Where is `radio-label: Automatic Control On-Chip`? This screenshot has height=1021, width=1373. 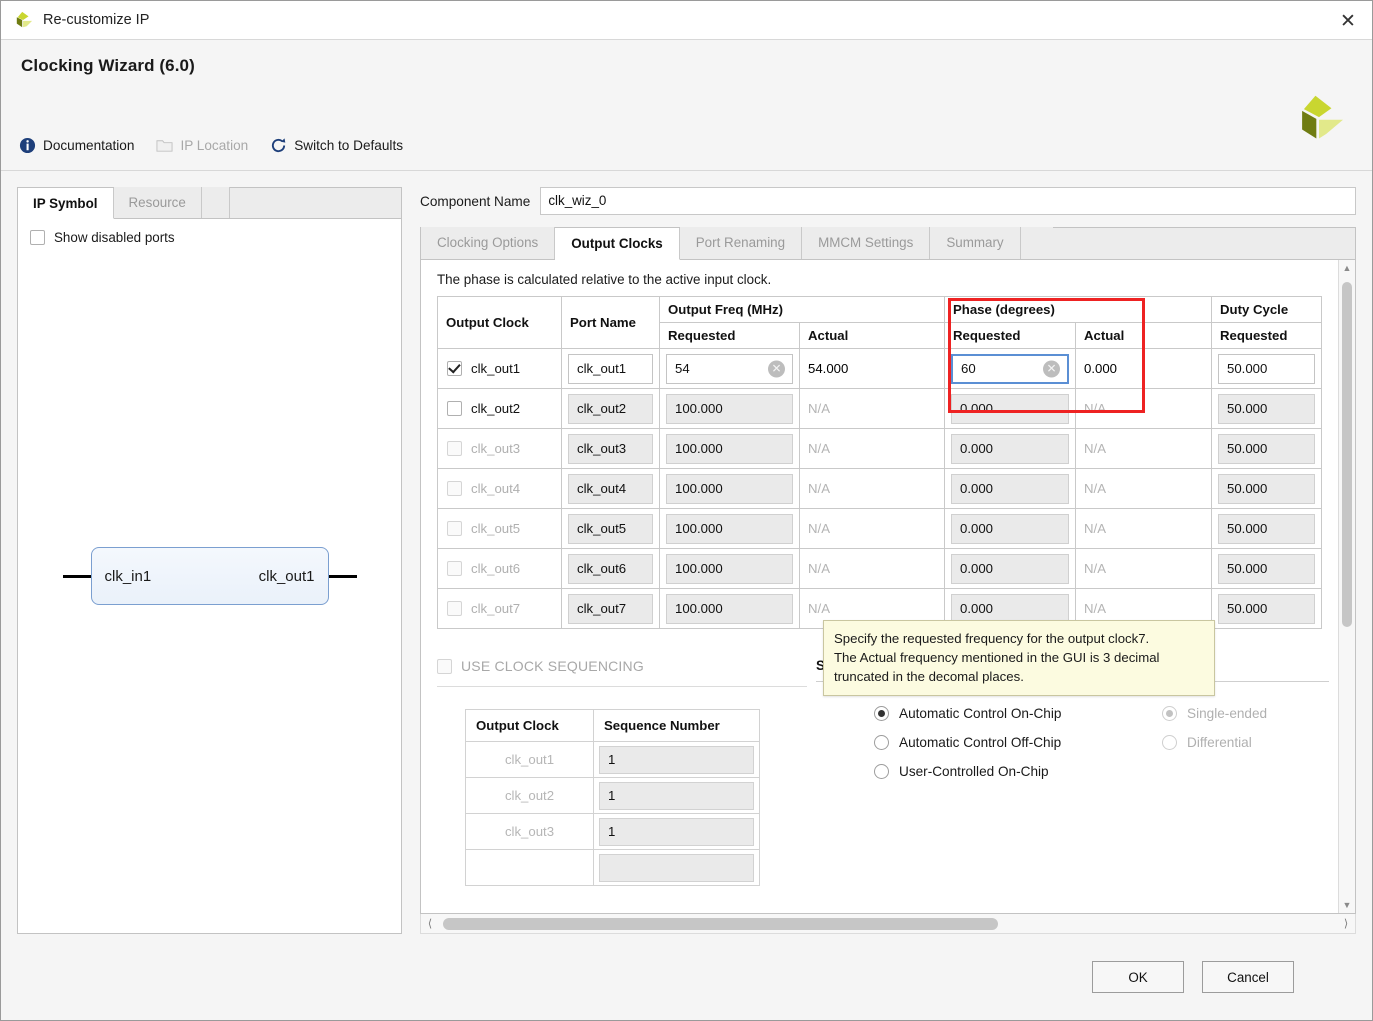 radio-label: Automatic Control On-Chip is located at coordinates (980, 713).